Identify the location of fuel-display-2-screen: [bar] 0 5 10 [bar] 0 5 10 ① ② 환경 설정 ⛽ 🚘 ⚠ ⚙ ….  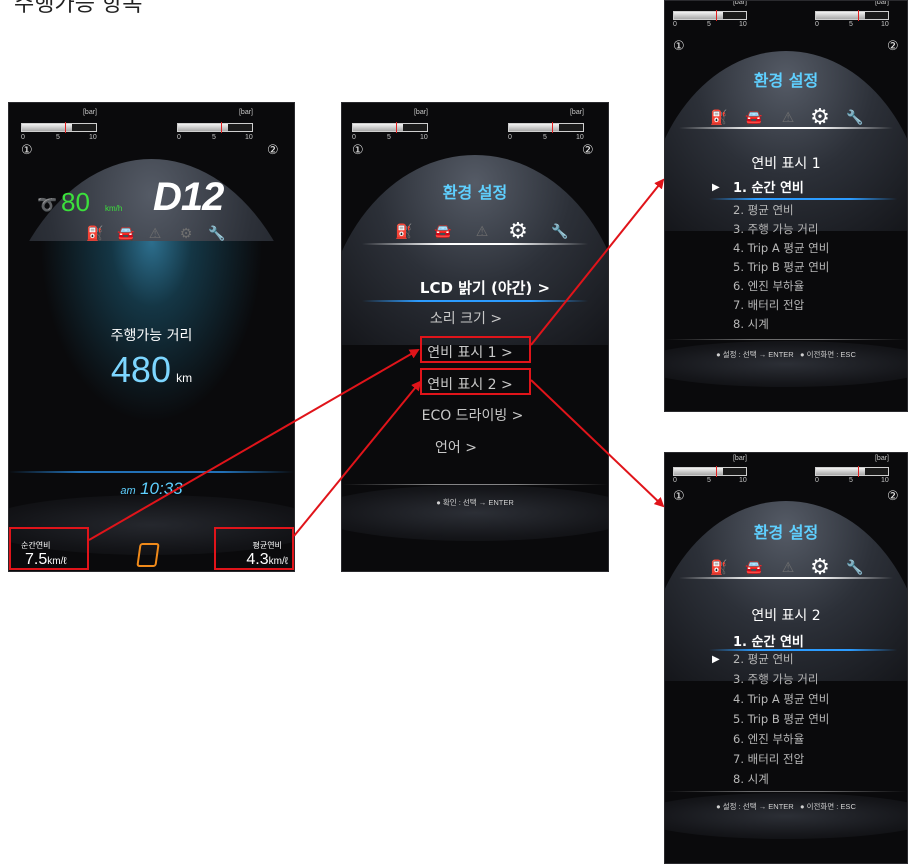
(786, 658).